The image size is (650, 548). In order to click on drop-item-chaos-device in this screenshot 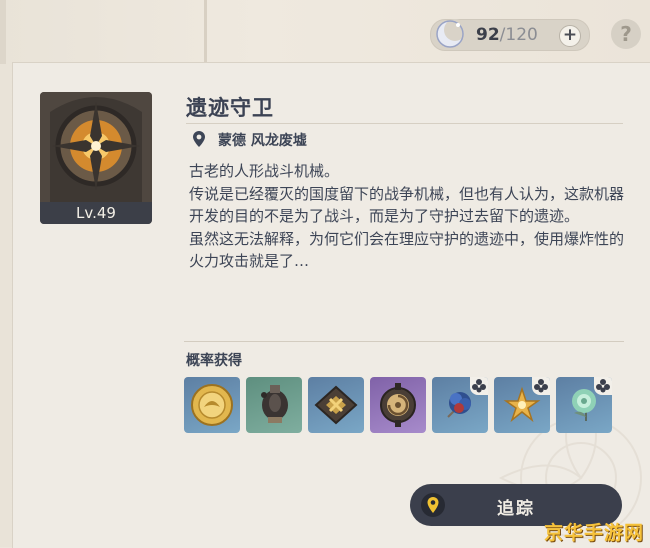, I will do `click(336, 405)`.